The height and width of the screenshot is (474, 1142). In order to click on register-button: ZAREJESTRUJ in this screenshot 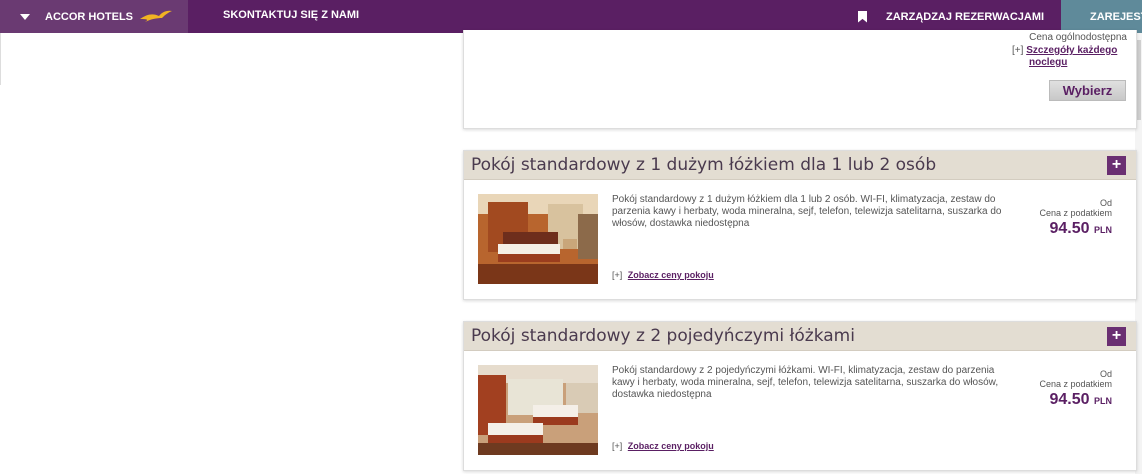, I will do `click(1101, 16)`.